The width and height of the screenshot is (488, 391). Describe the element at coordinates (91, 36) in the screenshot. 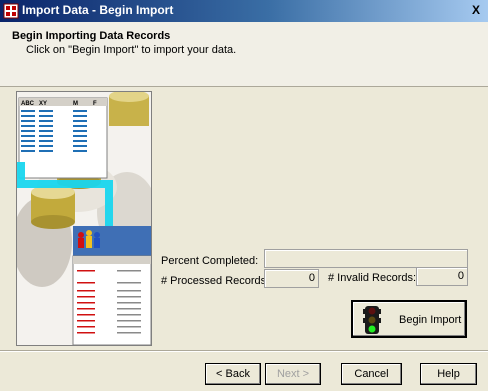

I see `page-title: Begin Importing Data Records` at that location.